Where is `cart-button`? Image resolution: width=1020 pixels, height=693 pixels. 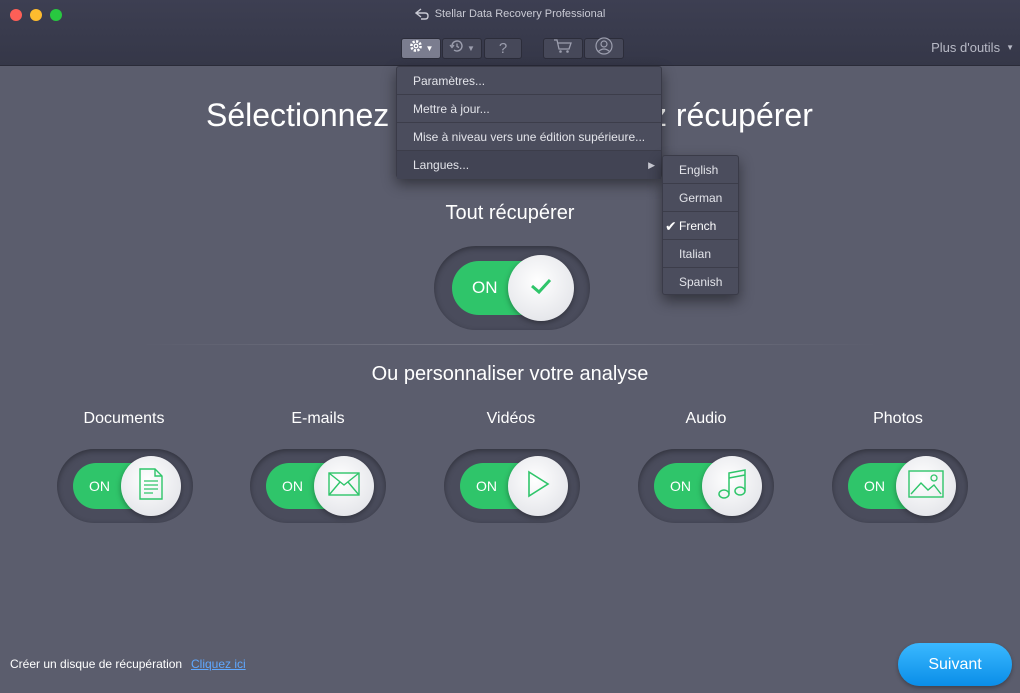
cart-button is located at coordinates (563, 48).